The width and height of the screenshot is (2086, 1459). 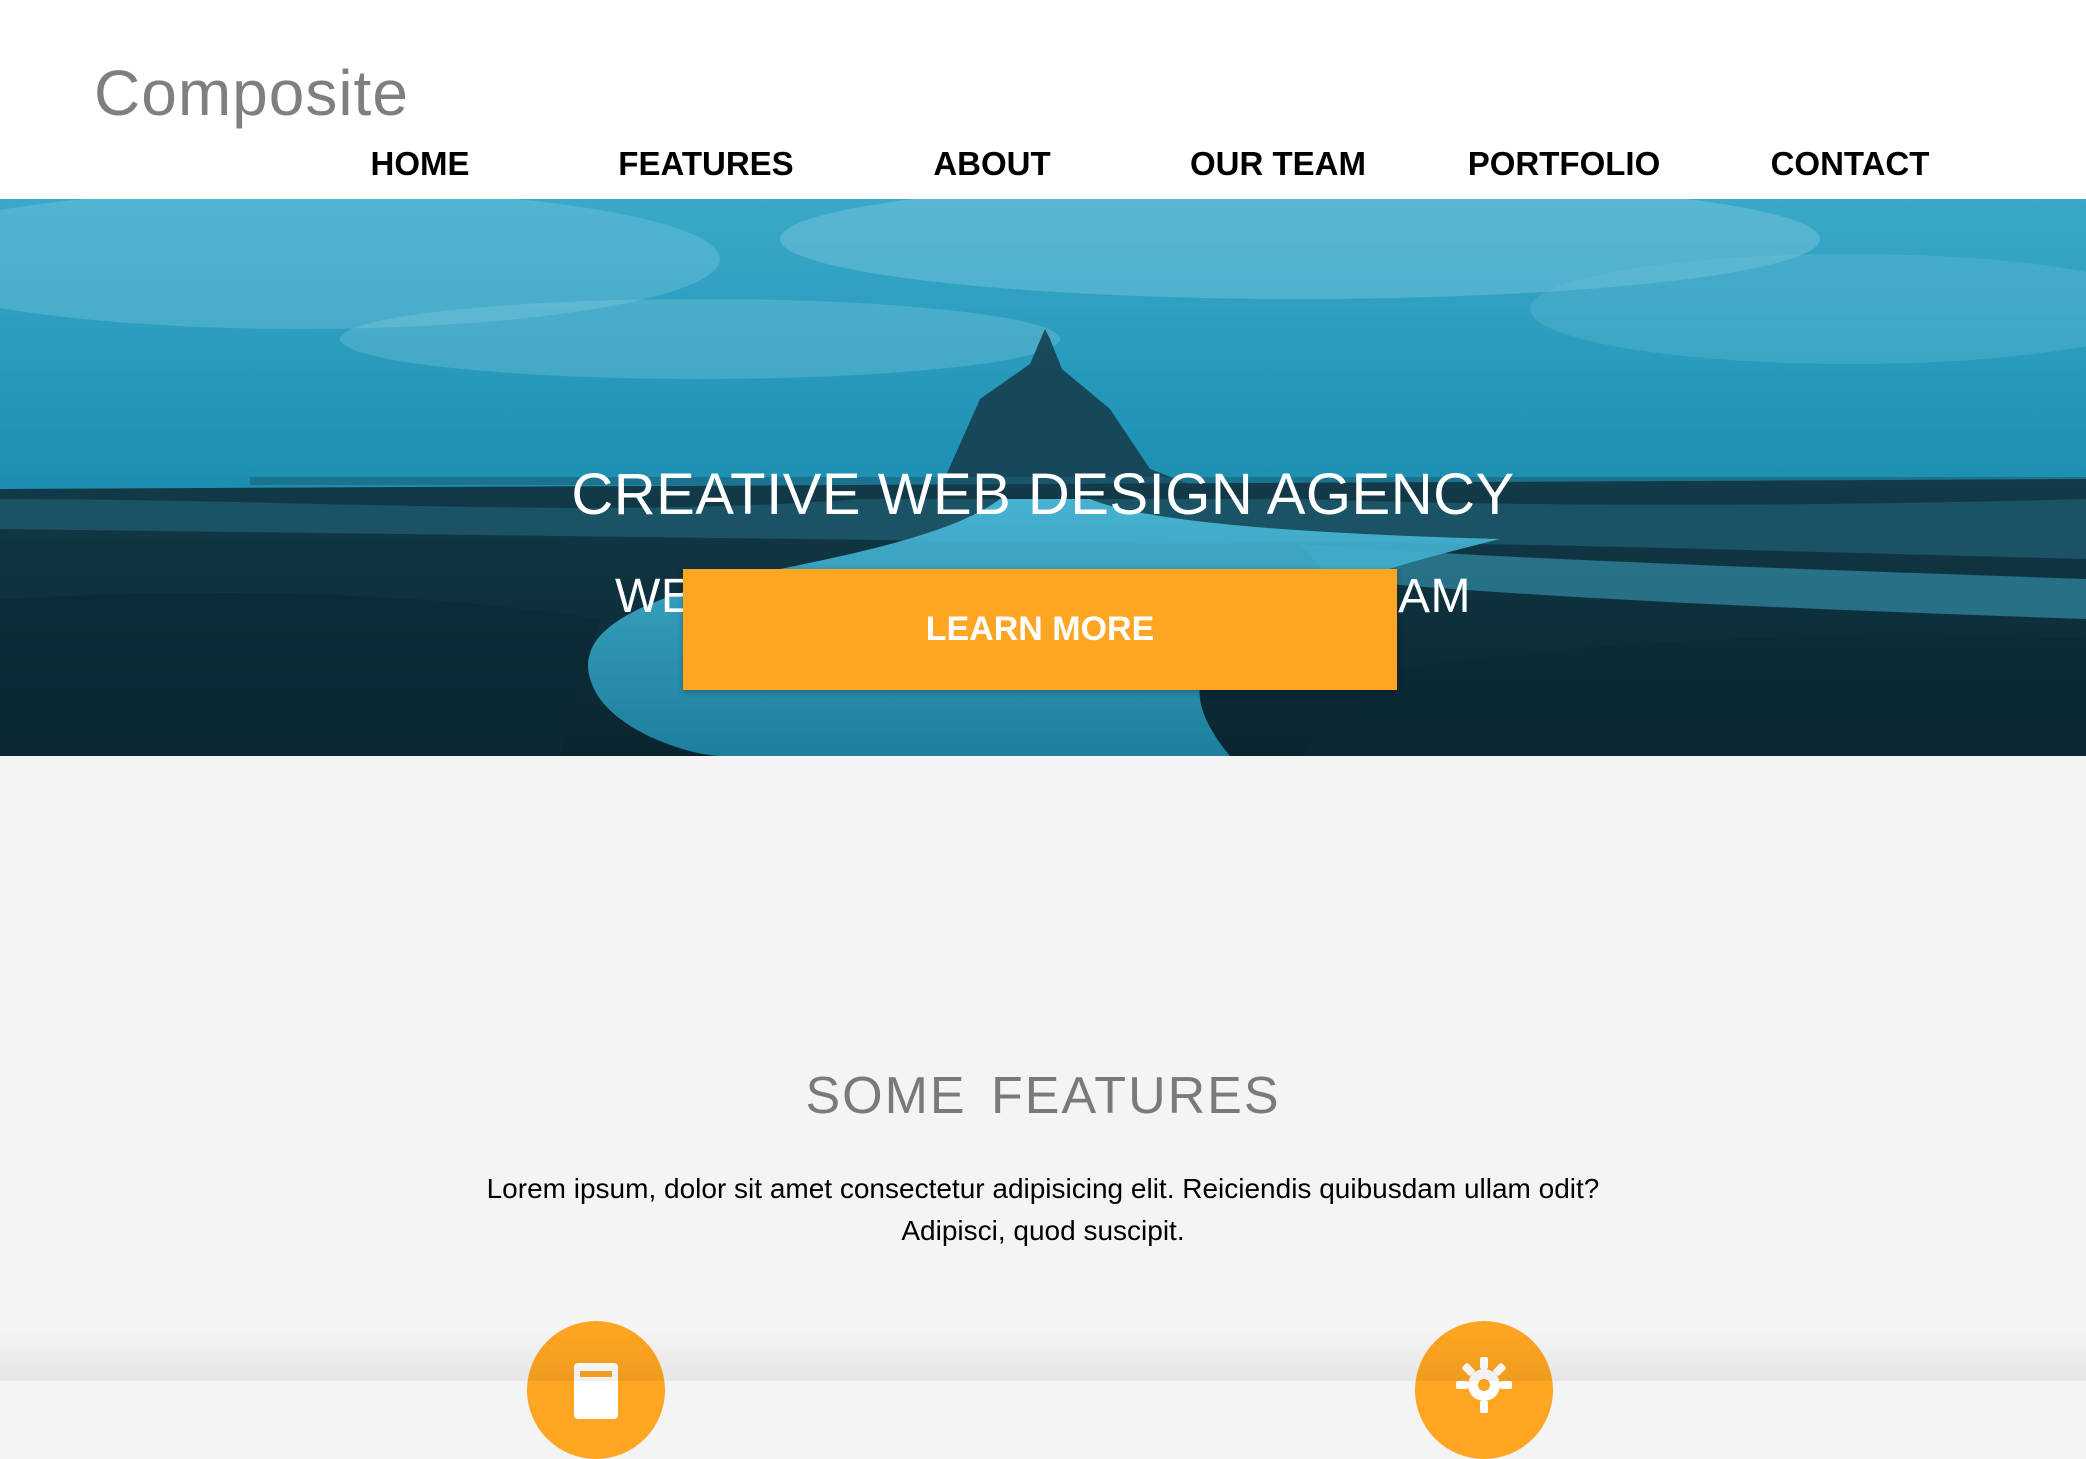 I want to click on learn-more-button: LEARN MORE, so click(x=1040, y=629).